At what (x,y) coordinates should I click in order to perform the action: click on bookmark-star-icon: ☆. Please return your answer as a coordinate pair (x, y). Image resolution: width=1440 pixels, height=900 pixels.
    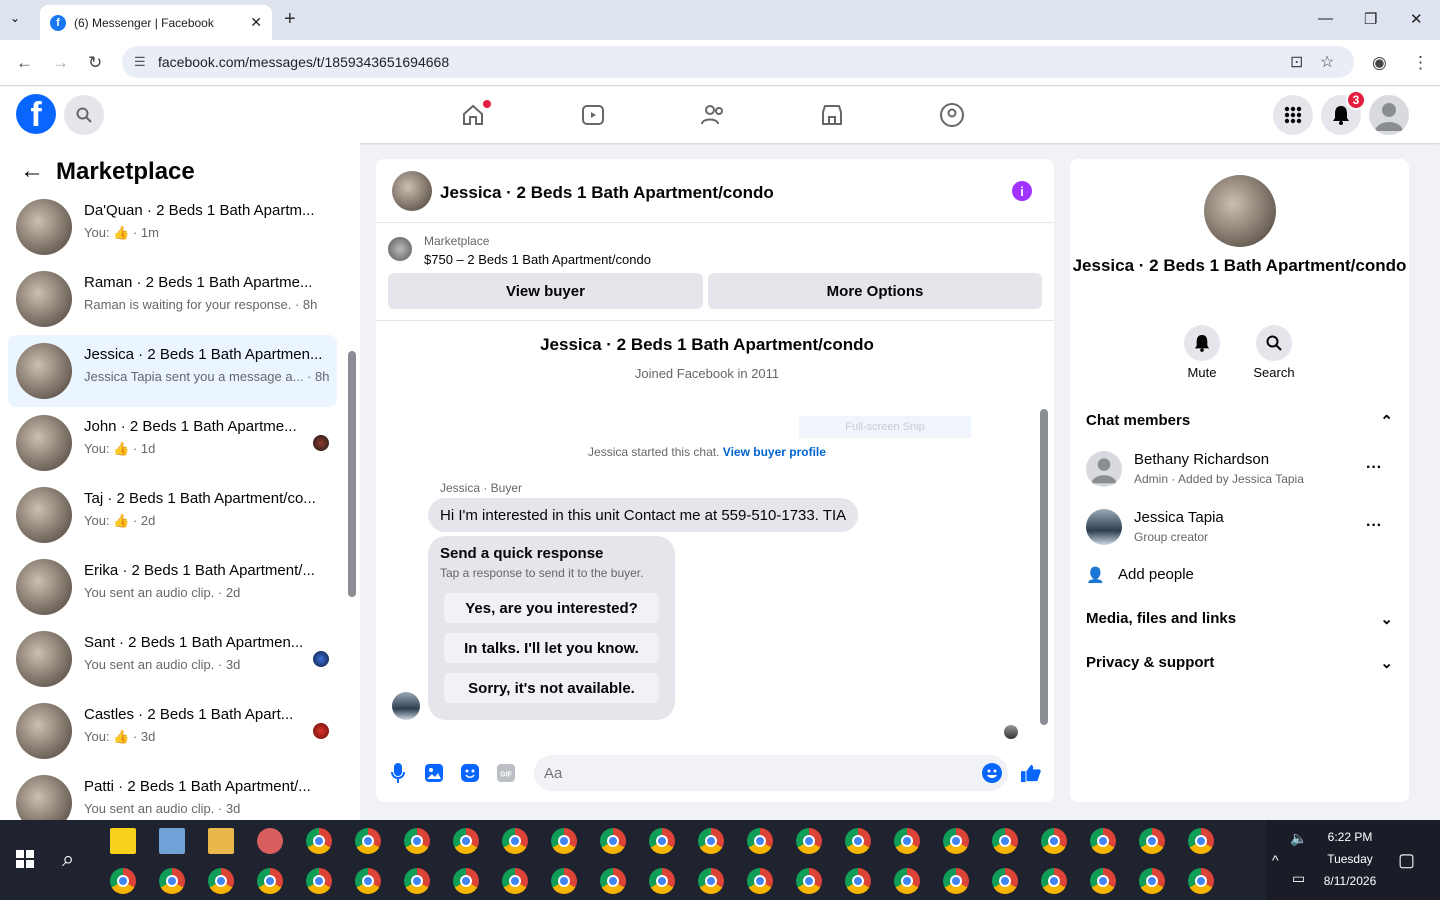
    Looking at the image, I should click on (1327, 62).